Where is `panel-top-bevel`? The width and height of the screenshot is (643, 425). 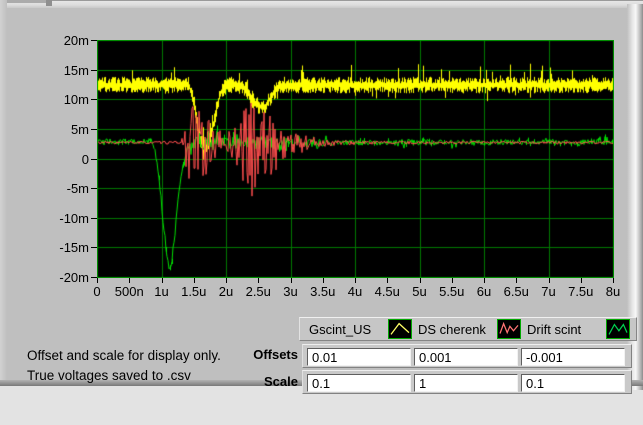 panel-top-bevel is located at coordinates (321, 4).